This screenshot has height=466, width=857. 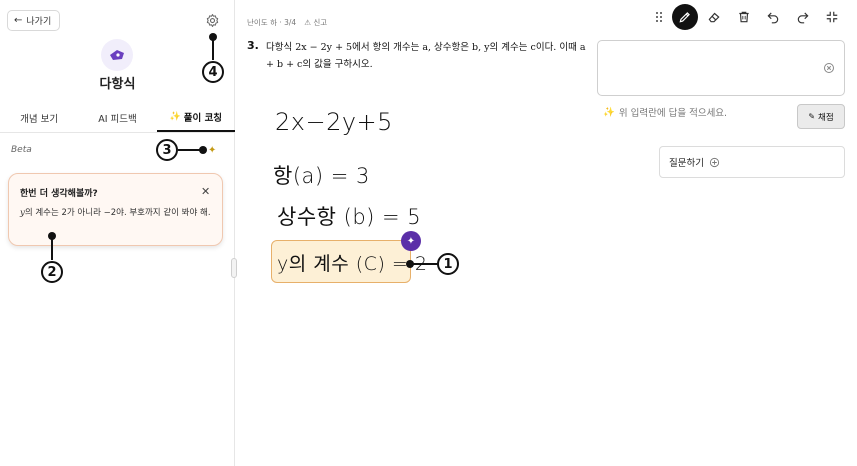 What do you see at coordinates (684, 17) in the screenshot?
I see `pen-icon` at bounding box center [684, 17].